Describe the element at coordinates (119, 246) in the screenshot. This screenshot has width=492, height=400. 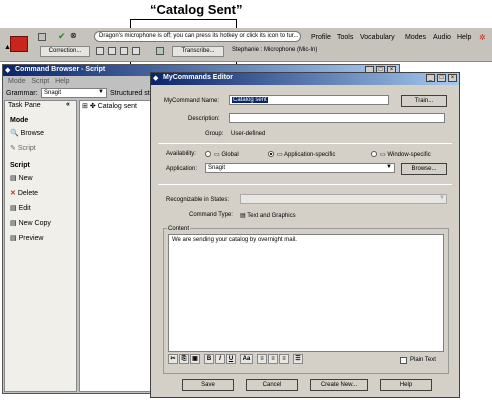
I see `command-tree` at that location.